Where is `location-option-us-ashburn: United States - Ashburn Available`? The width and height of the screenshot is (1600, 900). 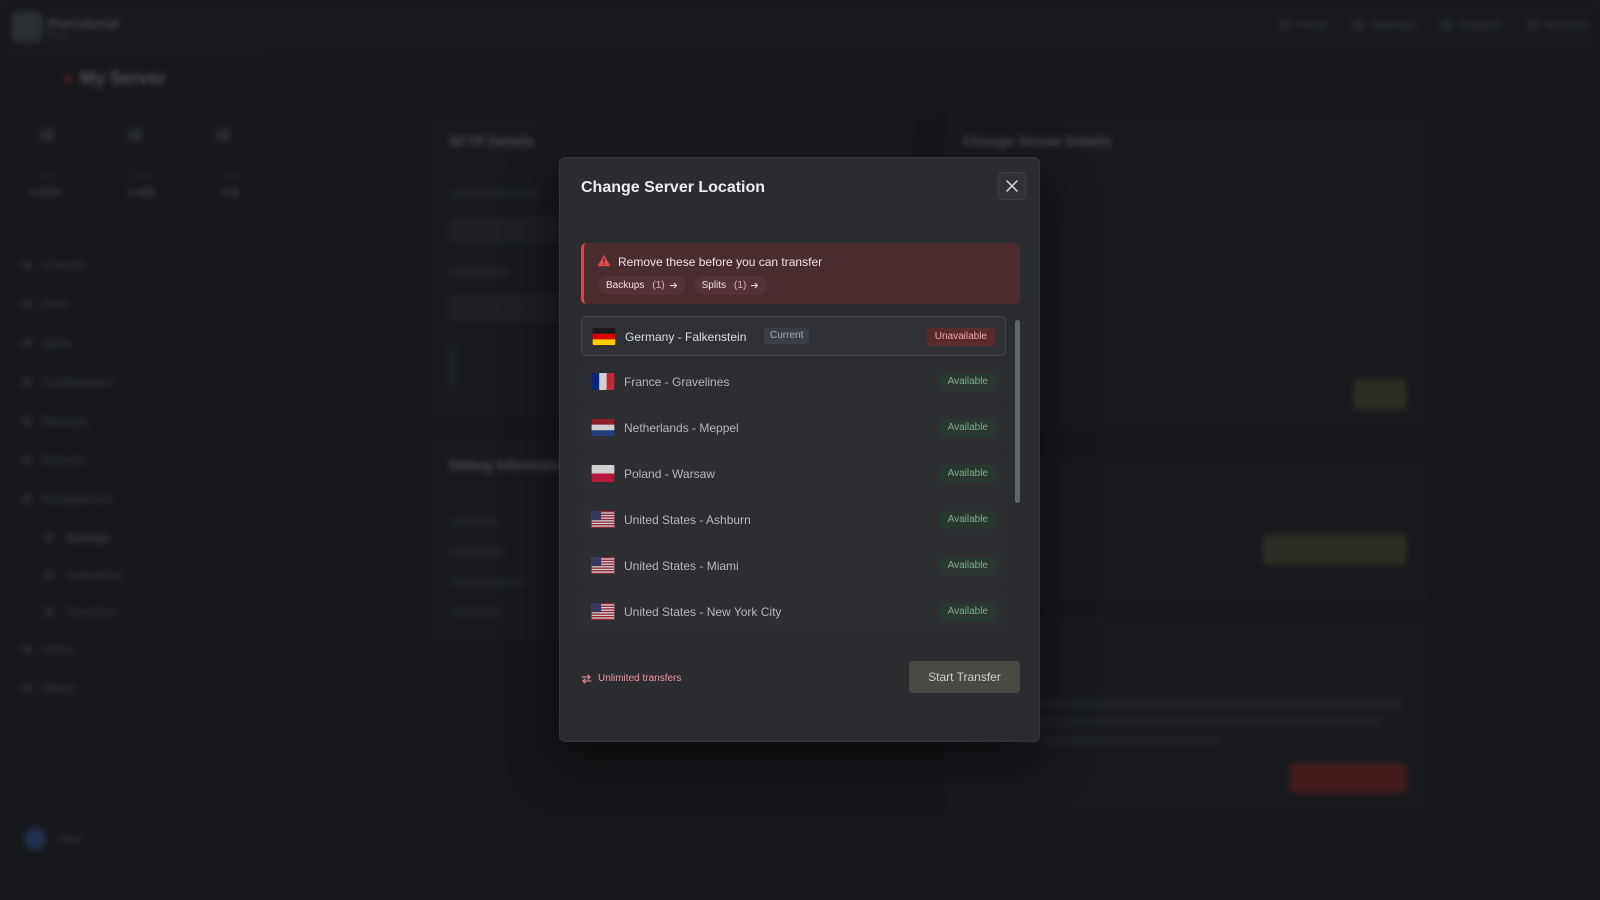 location-option-us-ashburn: United States - Ashburn Available is located at coordinates (793, 520).